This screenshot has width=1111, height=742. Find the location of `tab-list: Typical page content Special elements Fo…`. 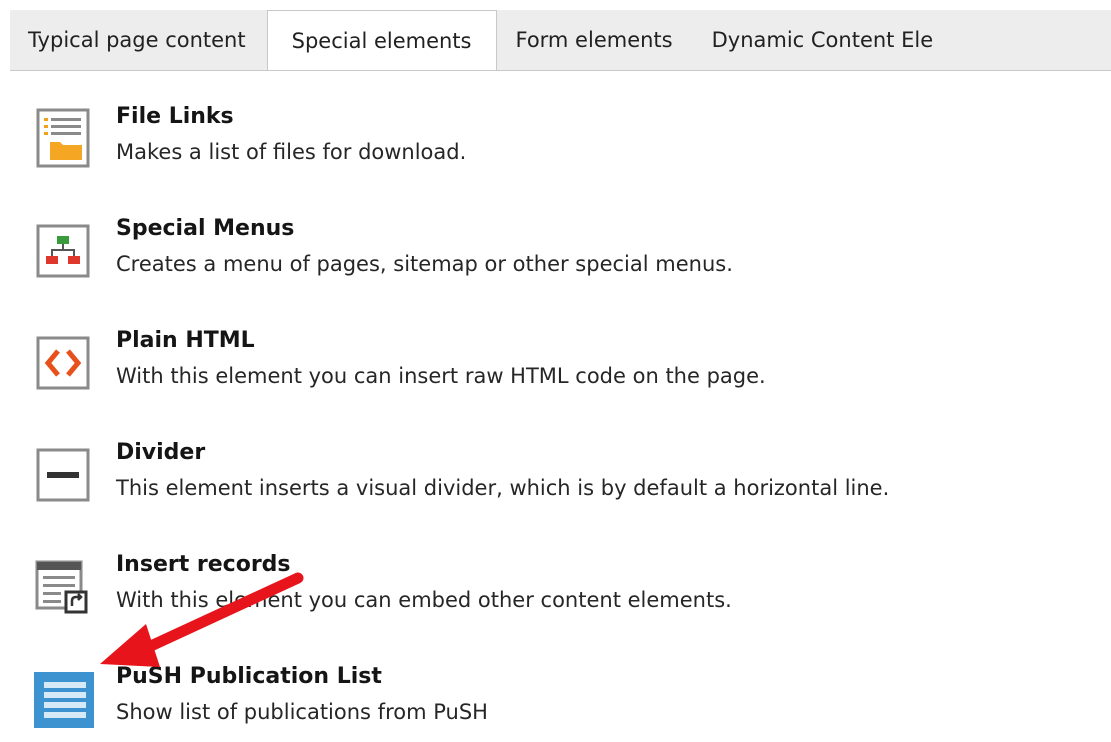

tab-list: Typical page content Special elements Fo… is located at coordinates (482, 40).